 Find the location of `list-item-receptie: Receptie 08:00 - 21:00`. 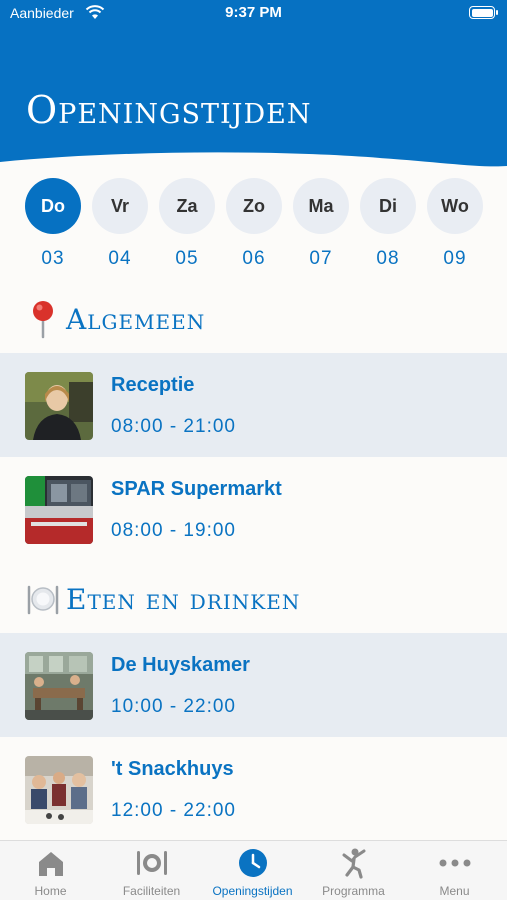

list-item-receptie: Receptie 08:00 - 21:00 is located at coordinates (253, 405).